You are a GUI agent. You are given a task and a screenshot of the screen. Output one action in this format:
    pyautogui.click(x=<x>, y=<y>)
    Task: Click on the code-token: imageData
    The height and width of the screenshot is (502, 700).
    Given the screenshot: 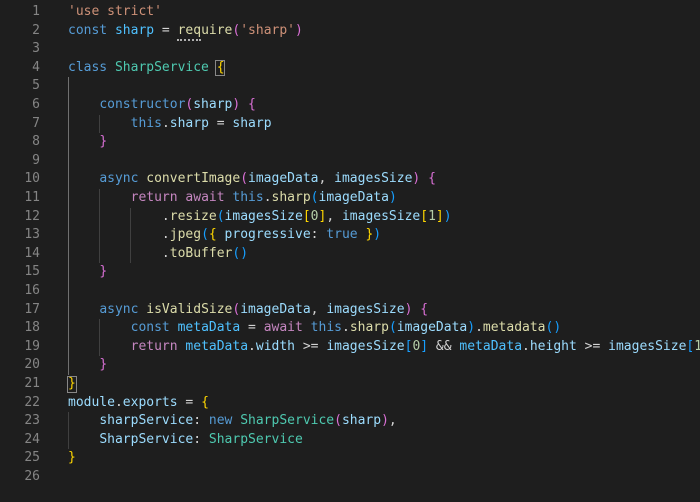 What is the action you would take?
    pyautogui.click(x=275, y=309)
    